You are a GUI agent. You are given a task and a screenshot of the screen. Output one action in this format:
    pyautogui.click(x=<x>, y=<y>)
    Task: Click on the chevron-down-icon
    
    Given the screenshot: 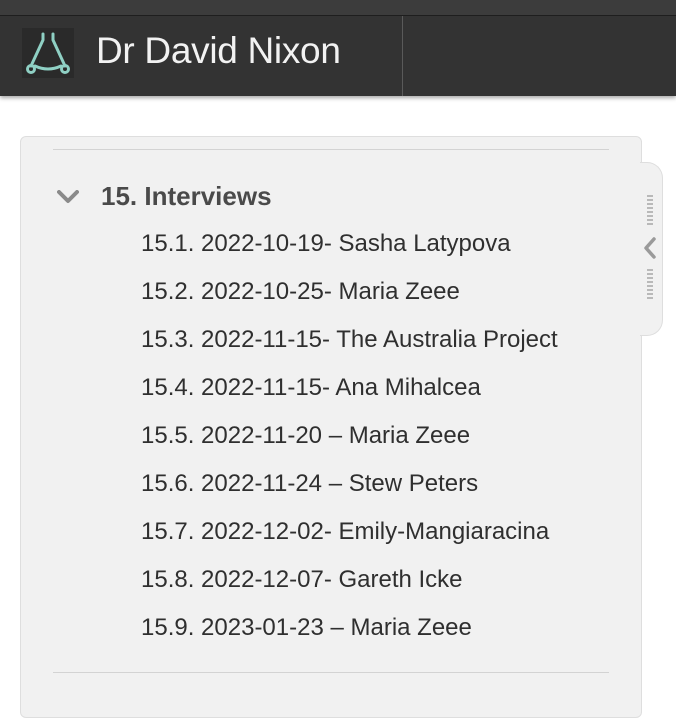 What is the action you would take?
    pyautogui.click(x=68, y=196)
    